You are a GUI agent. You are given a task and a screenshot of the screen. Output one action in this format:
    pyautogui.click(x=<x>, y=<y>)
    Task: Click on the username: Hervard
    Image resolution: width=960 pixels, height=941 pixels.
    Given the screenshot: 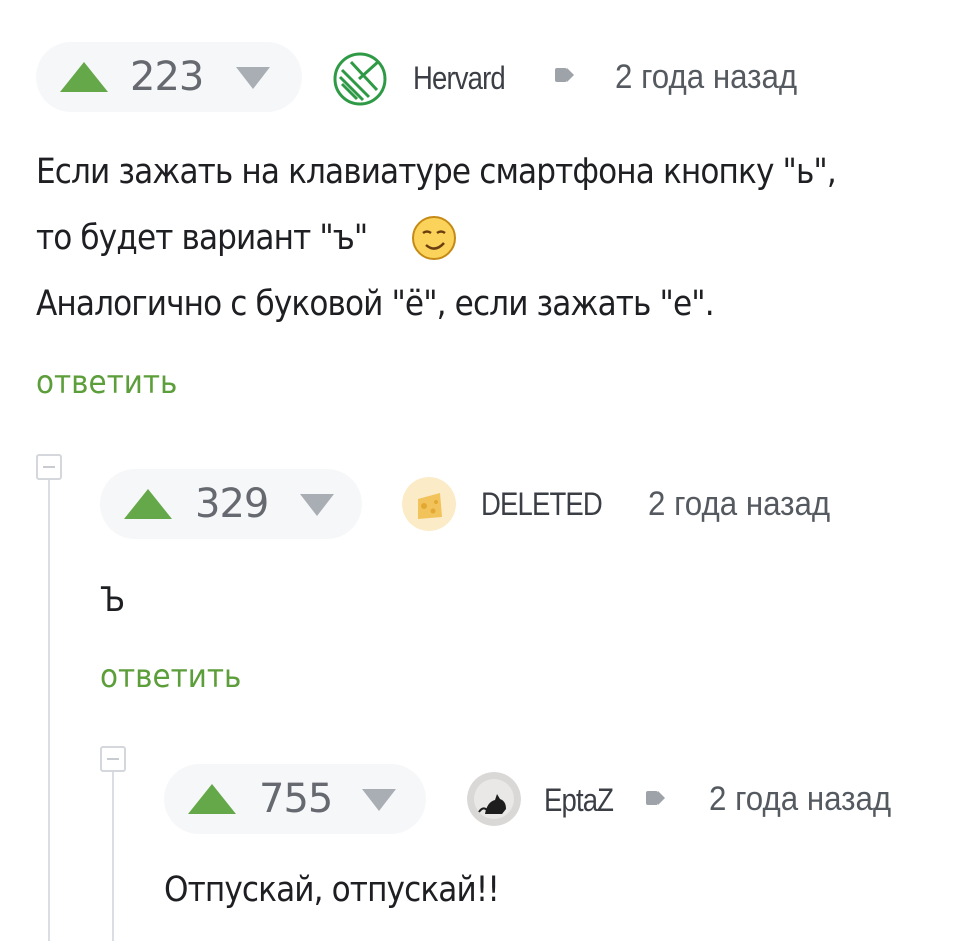 What is the action you would take?
    pyautogui.click(x=459, y=78)
    